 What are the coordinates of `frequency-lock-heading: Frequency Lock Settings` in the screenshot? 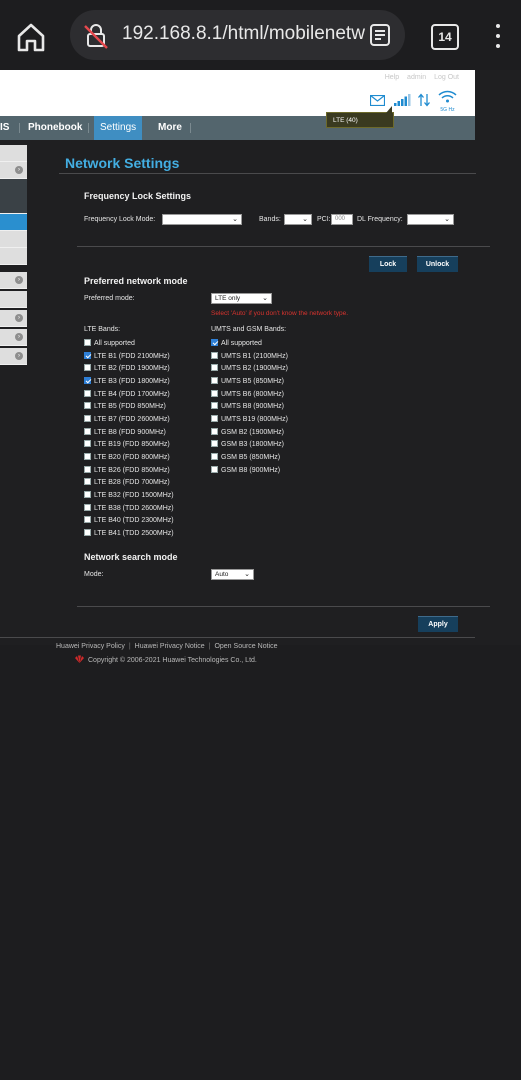 It's located at (138, 196).